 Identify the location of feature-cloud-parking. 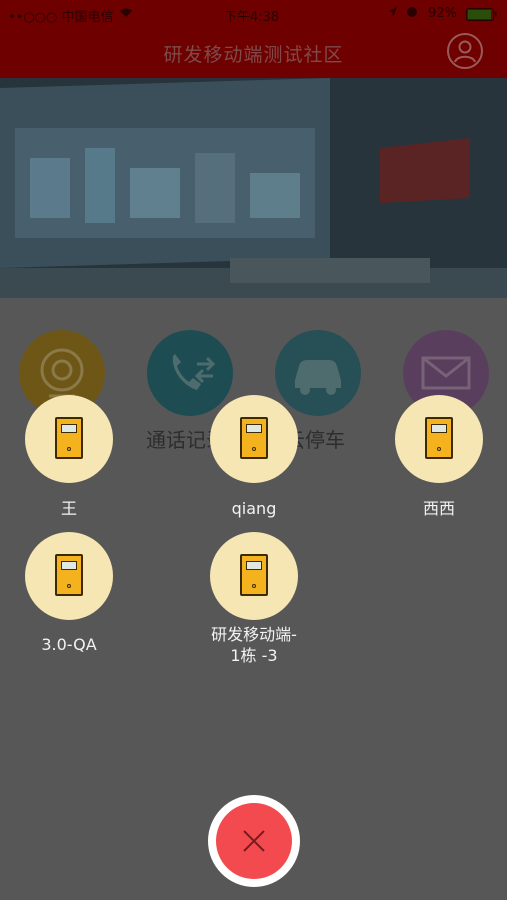
(318, 373).